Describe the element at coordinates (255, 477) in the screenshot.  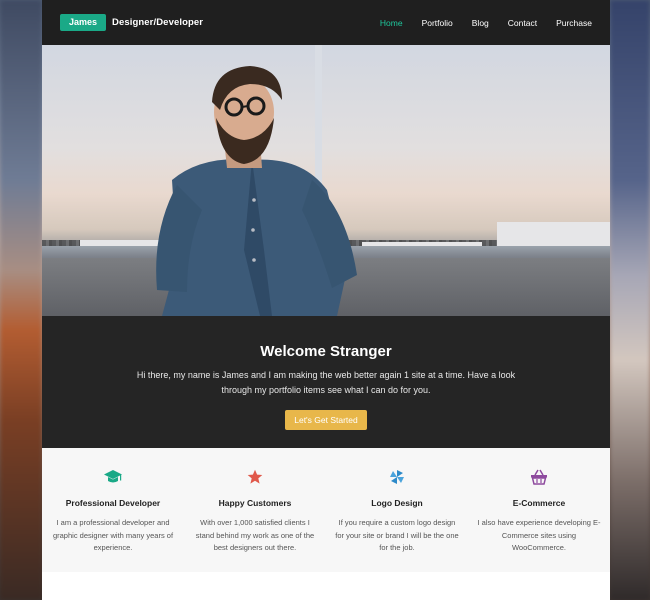
I see `star-icon` at that location.